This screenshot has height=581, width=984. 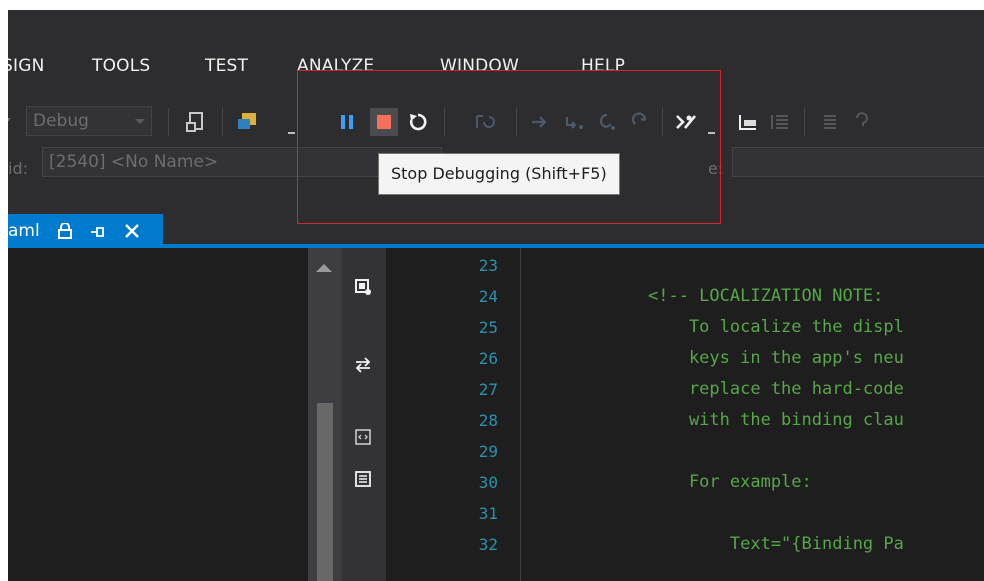 I want to click on step-over-icon, so click(x=574, y=122).